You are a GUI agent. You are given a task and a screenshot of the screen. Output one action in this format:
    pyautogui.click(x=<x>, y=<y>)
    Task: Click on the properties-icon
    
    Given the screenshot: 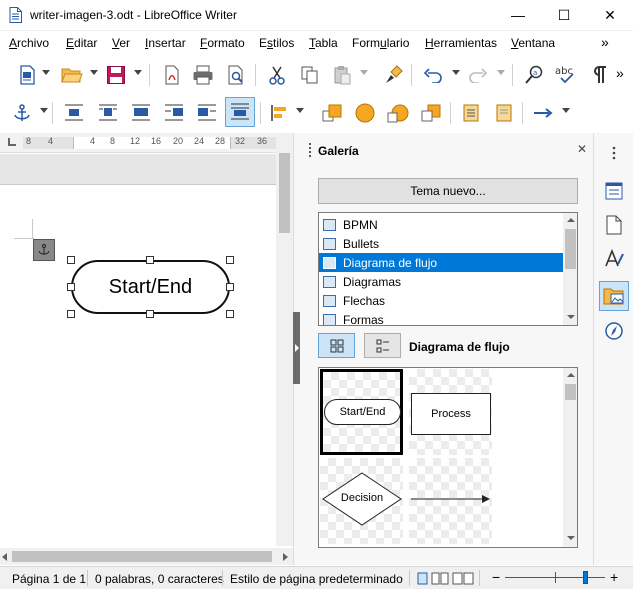 What is the action you would take?
    pyautogui.click(x=614, y=191)
    